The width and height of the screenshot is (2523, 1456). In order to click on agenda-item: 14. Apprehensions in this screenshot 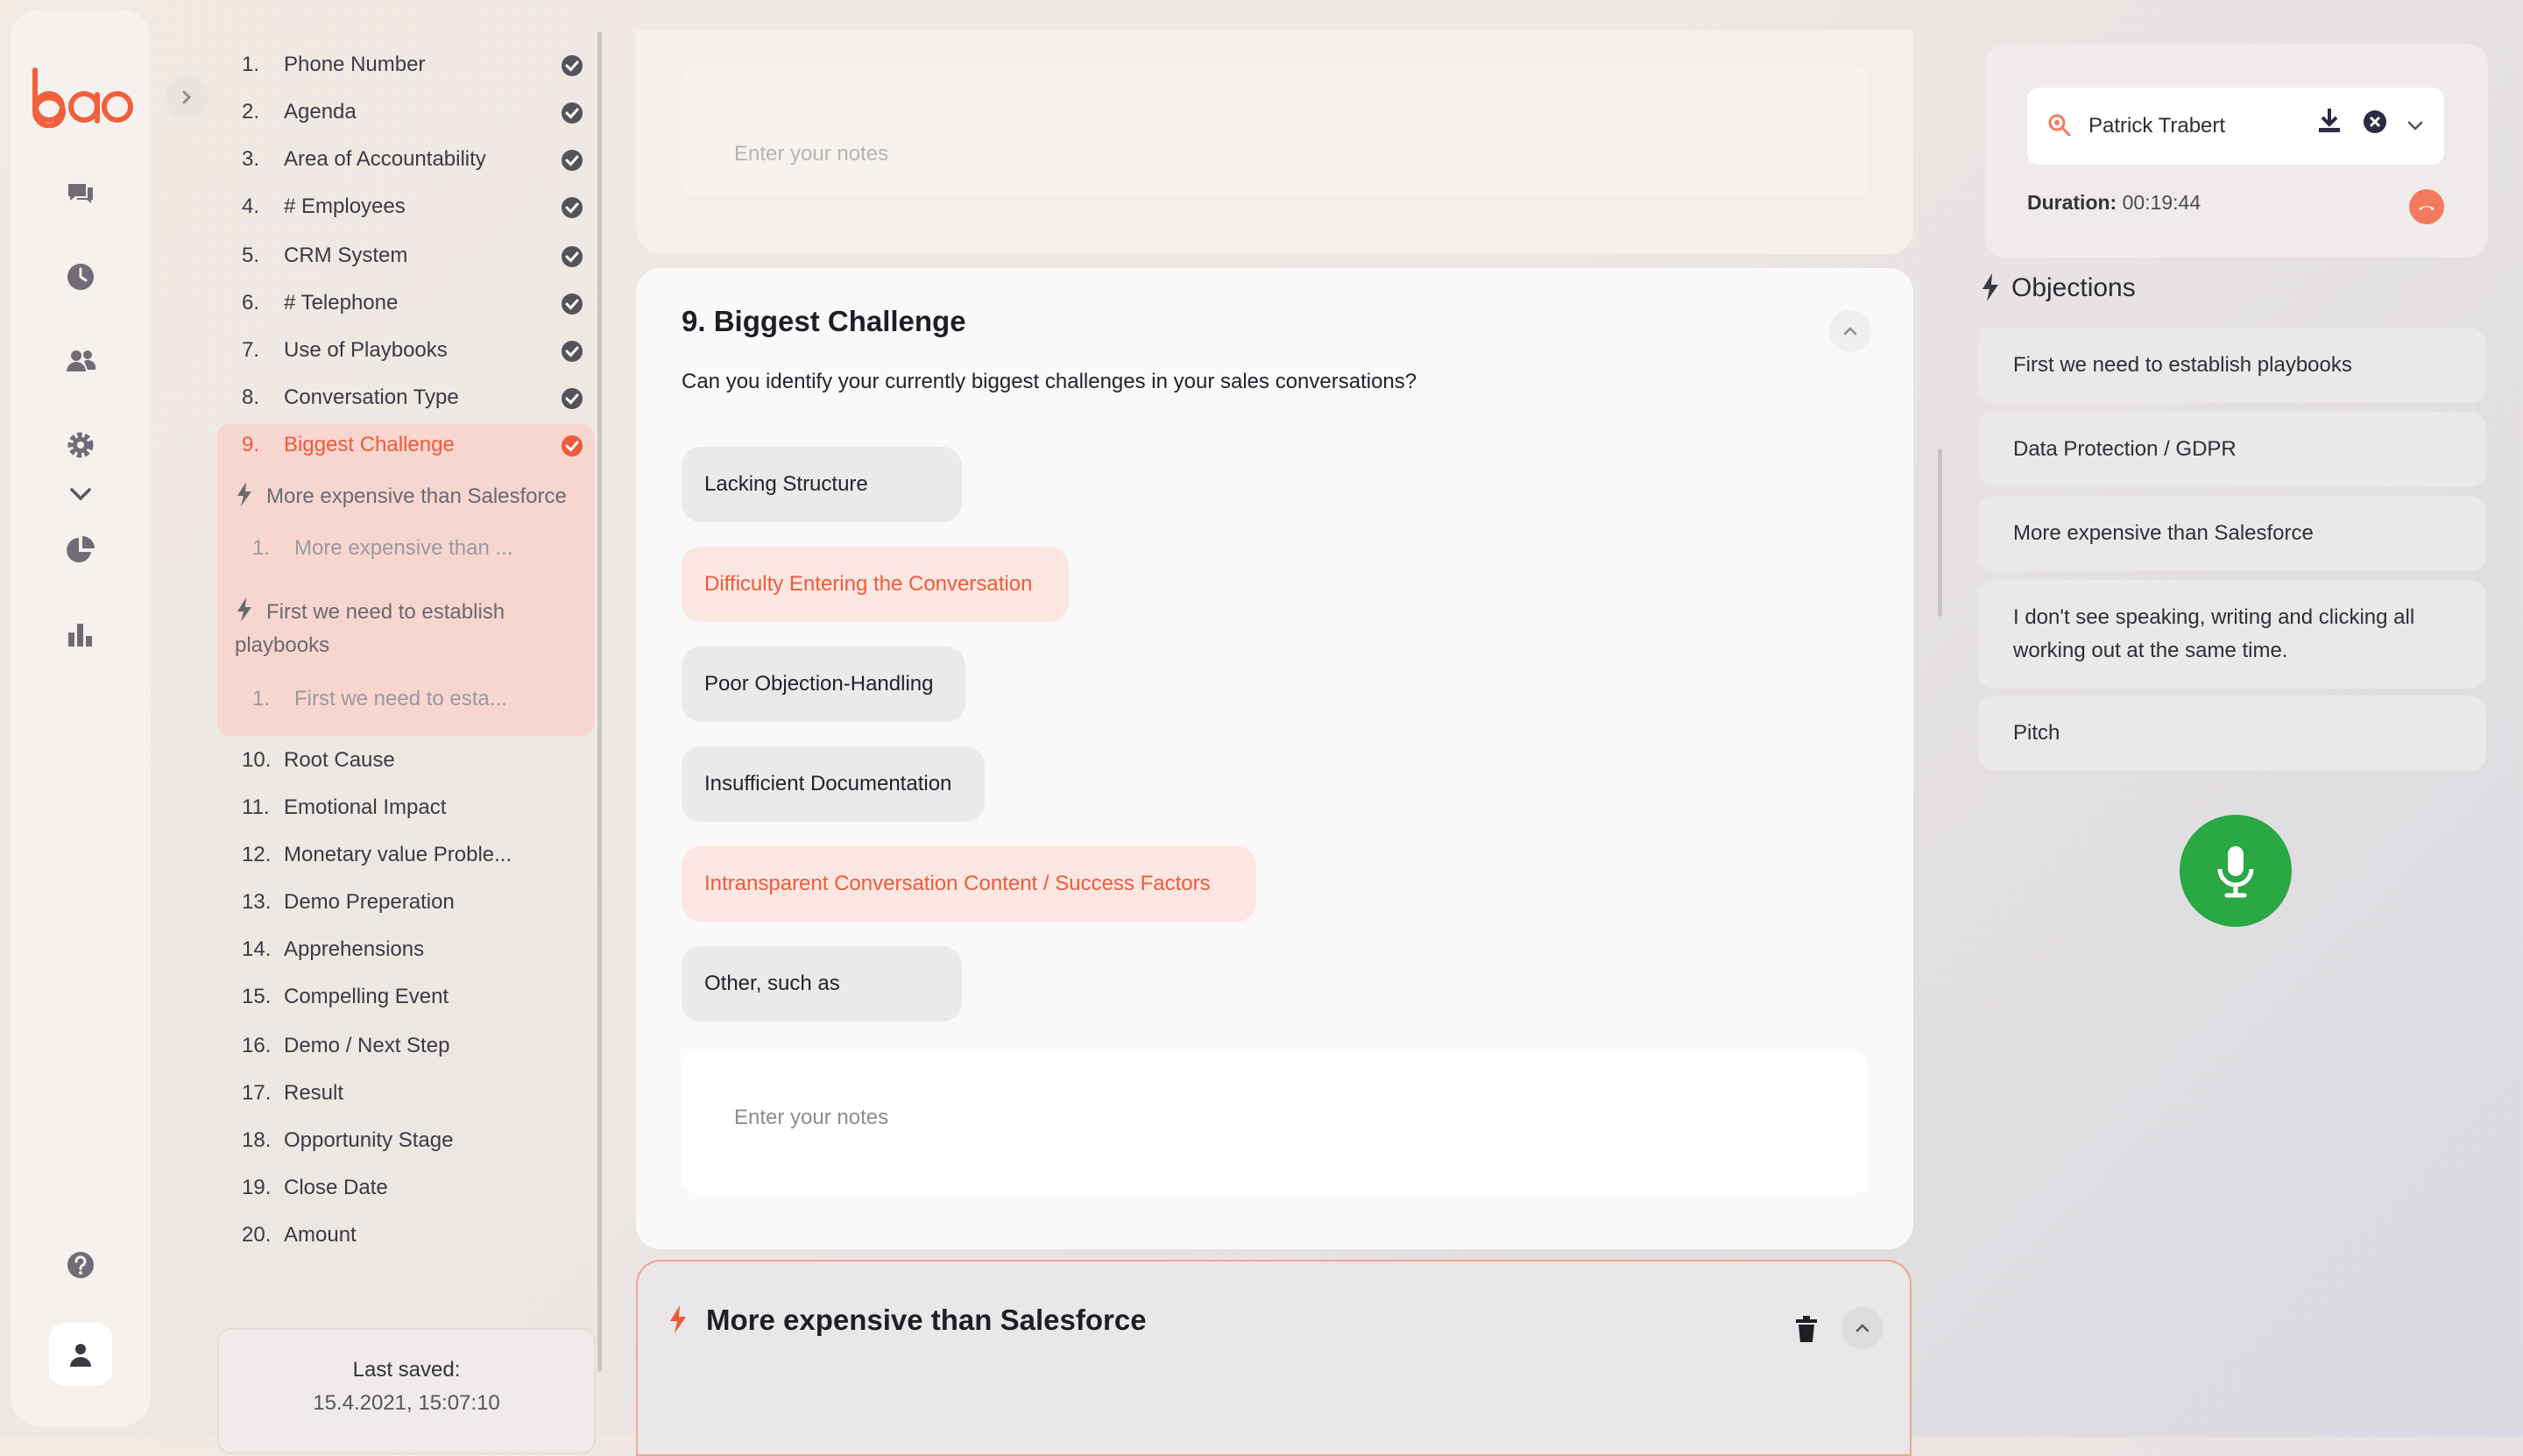, I will do `click(412, 949)`.